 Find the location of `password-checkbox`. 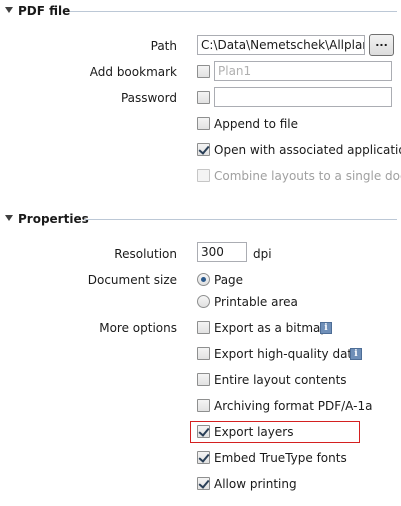

password-checkbox is located at coordinates (203, 97).